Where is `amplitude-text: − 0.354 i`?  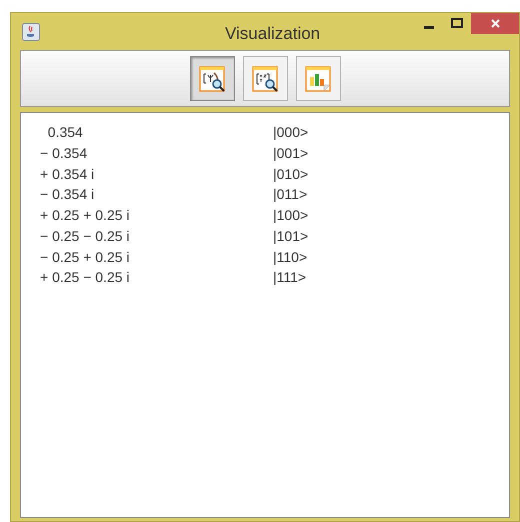
amplitude-text: − 0.354 i is located at coordinates (68, 194).